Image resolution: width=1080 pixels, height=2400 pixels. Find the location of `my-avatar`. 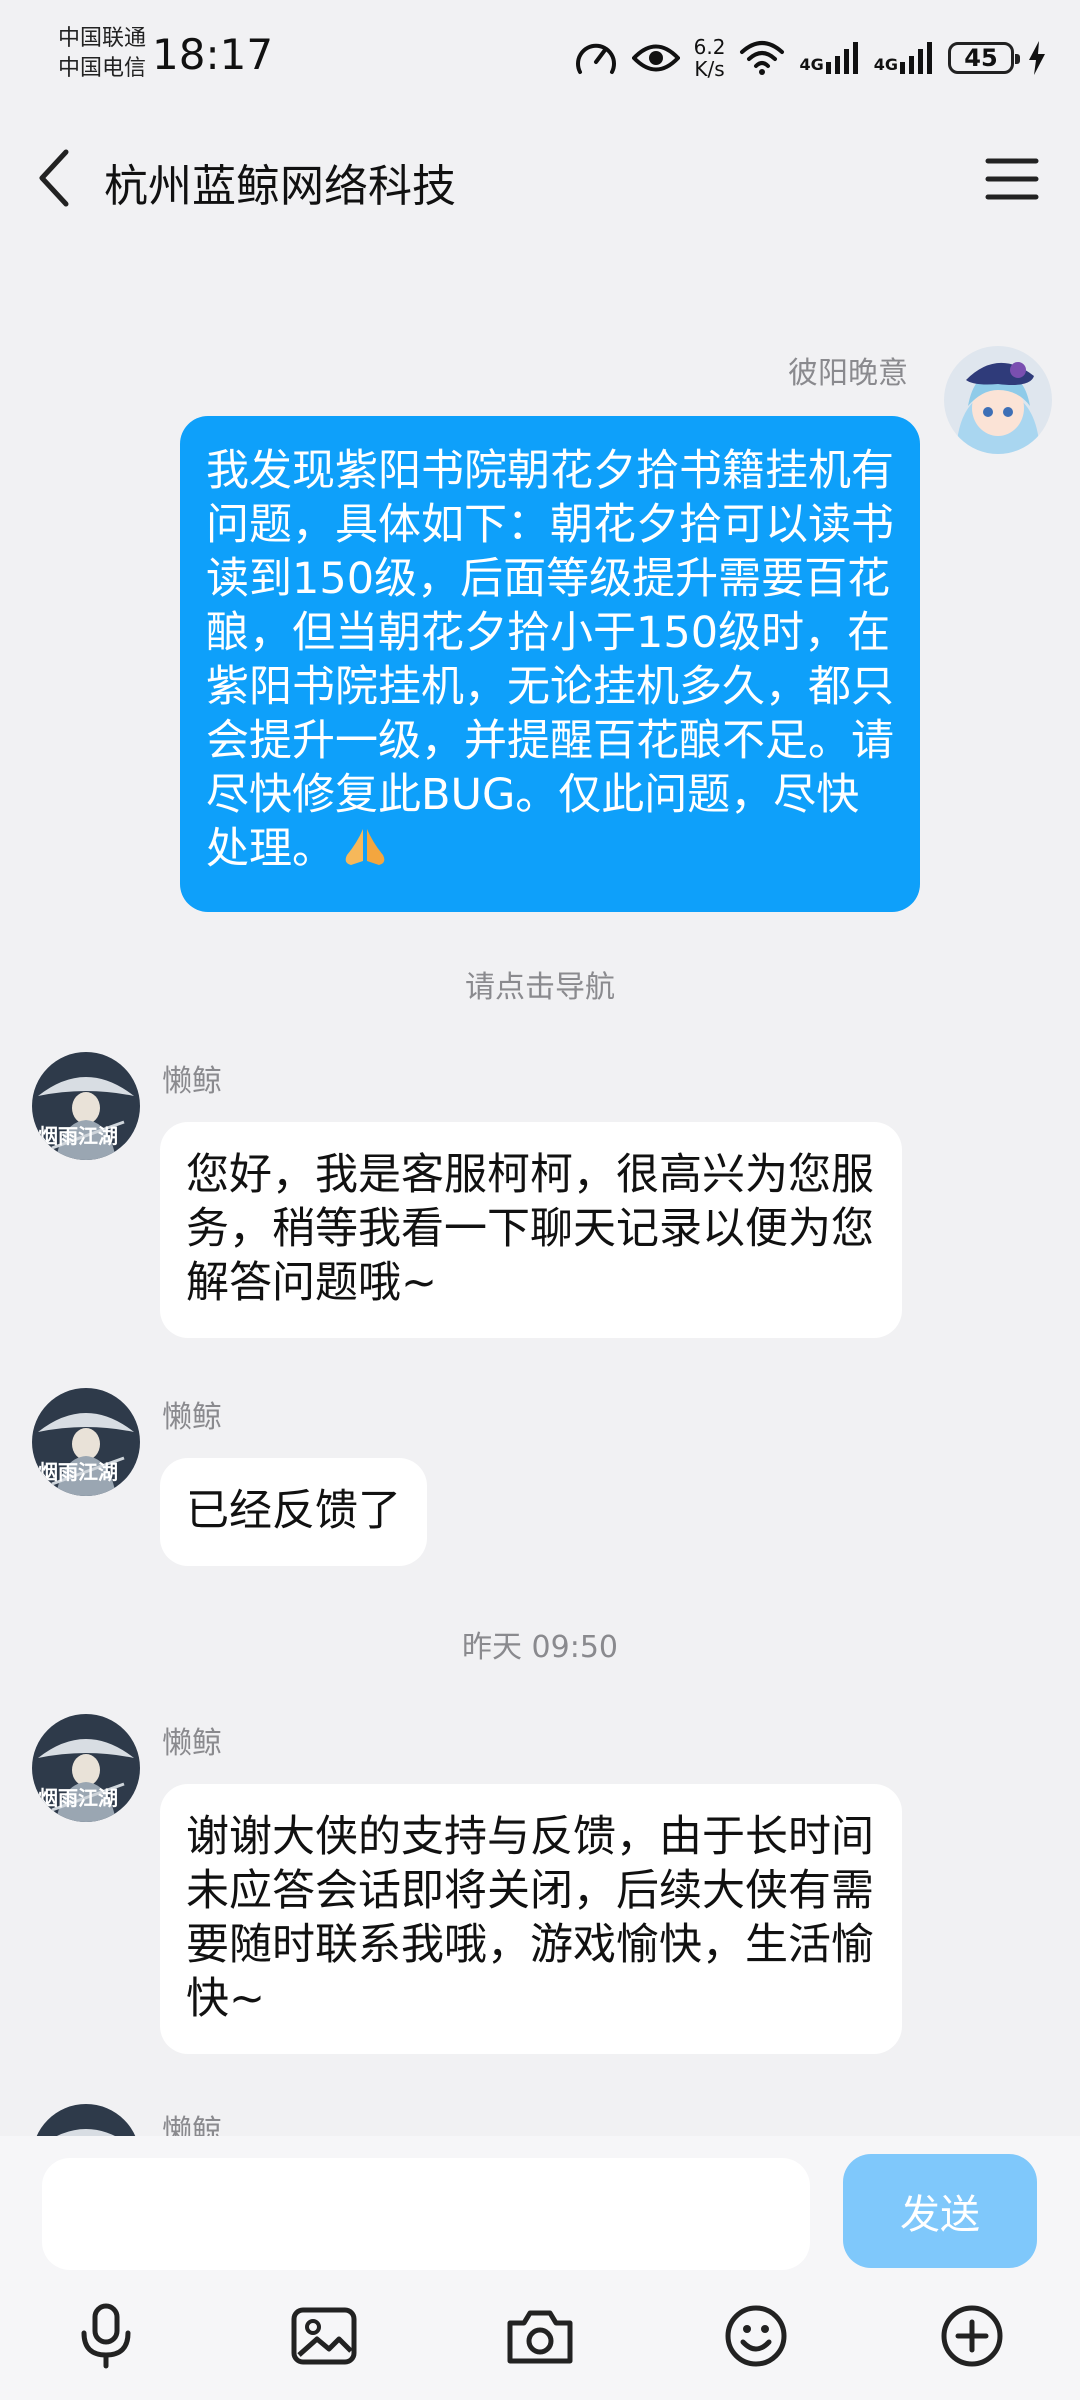

my-avatar is located at coordinates (998, 400).